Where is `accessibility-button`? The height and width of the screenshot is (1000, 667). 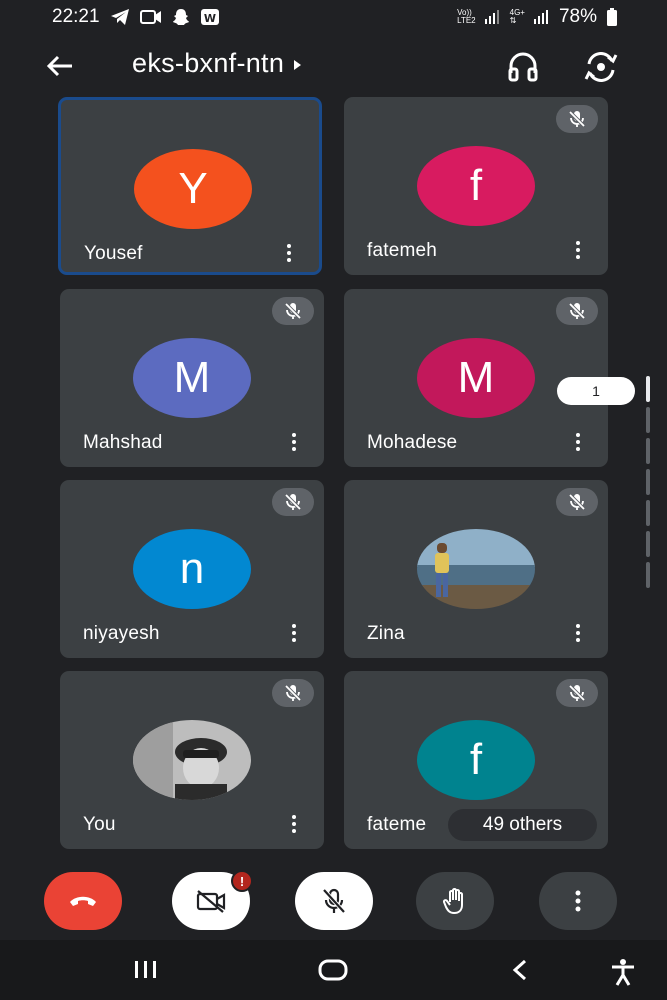
accessibility-button is located at coordinates (623, 974).